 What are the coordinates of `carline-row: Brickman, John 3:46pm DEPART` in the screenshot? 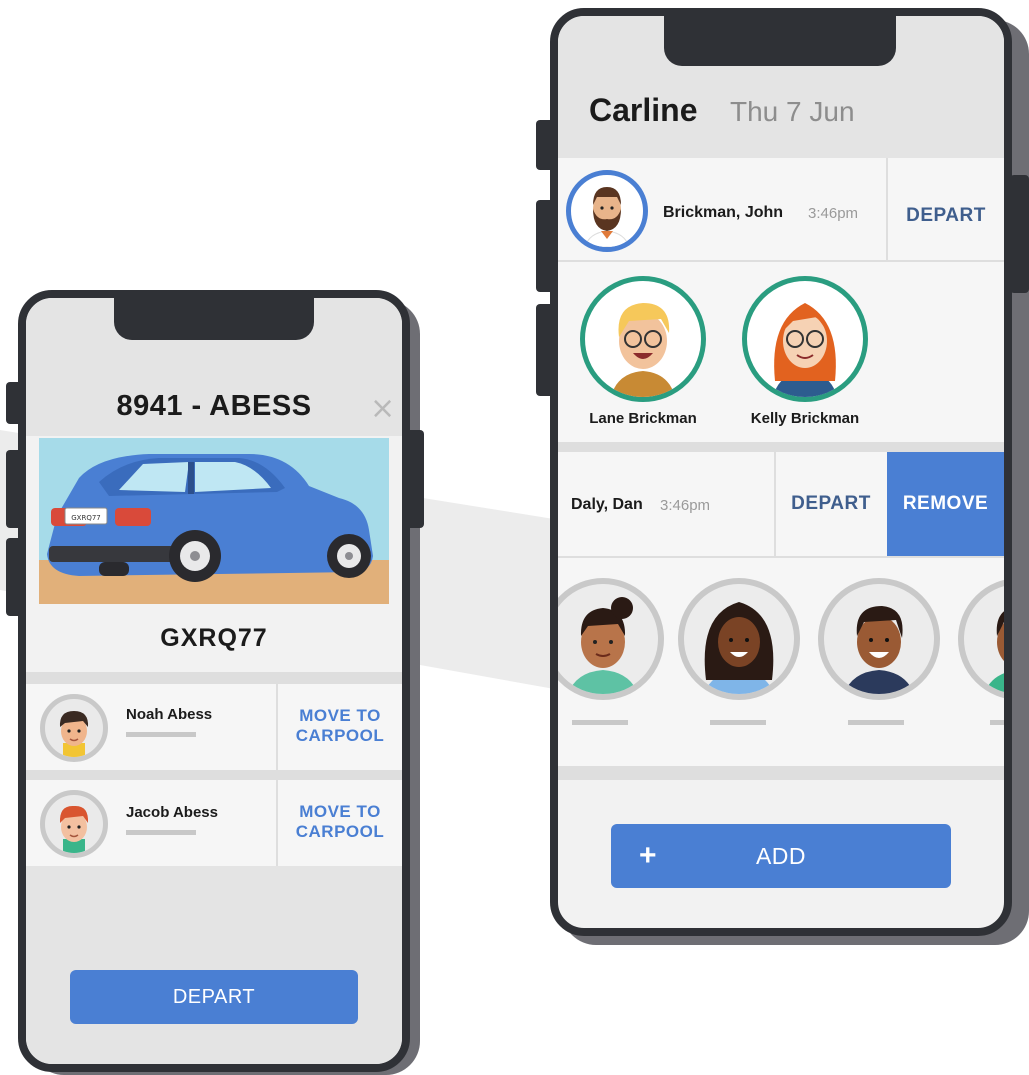 It's located at (781, 210).